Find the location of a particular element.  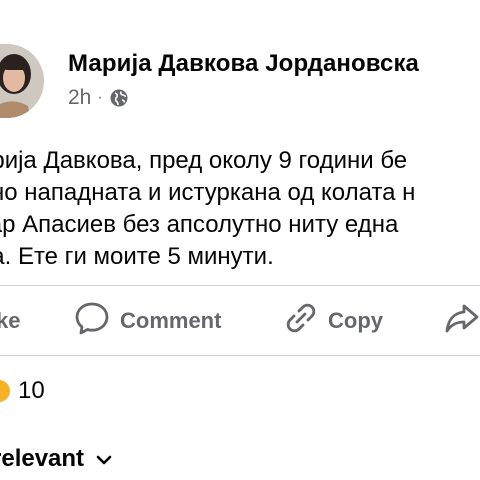

post-text-line: арија Давкова, пред околу 9 години бе is located at coordinates (204, 160).